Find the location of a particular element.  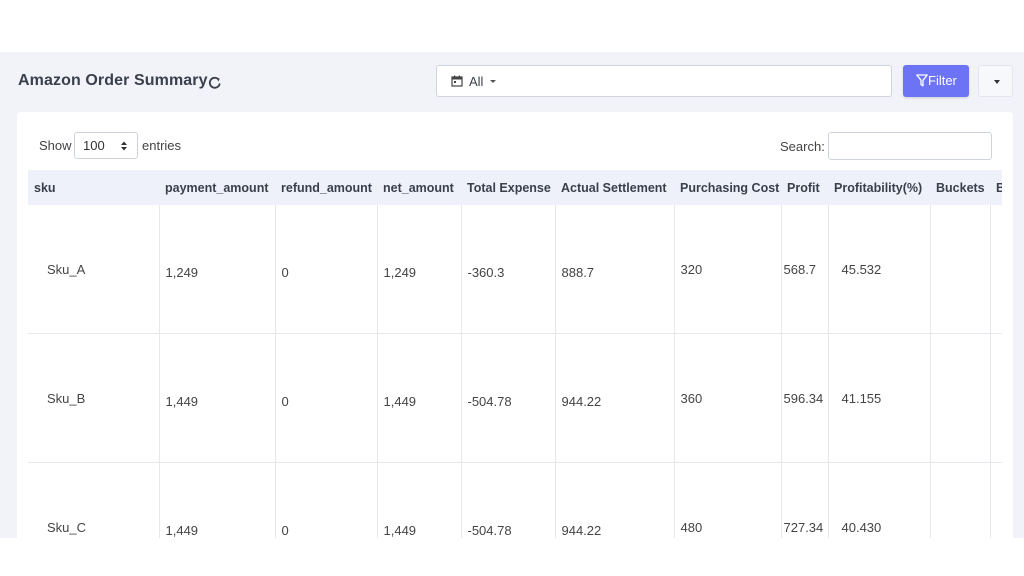

sort-arrows-icon is located at coordinates (124, 146).